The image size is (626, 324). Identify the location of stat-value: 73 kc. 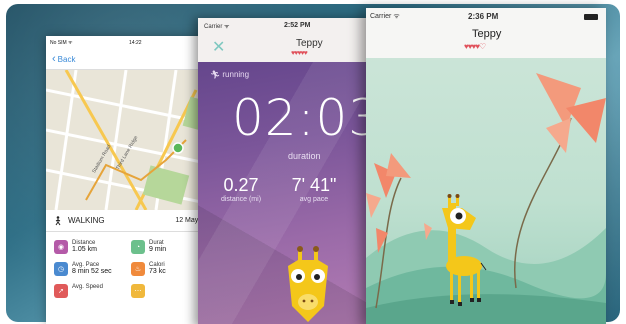
(157, 271).